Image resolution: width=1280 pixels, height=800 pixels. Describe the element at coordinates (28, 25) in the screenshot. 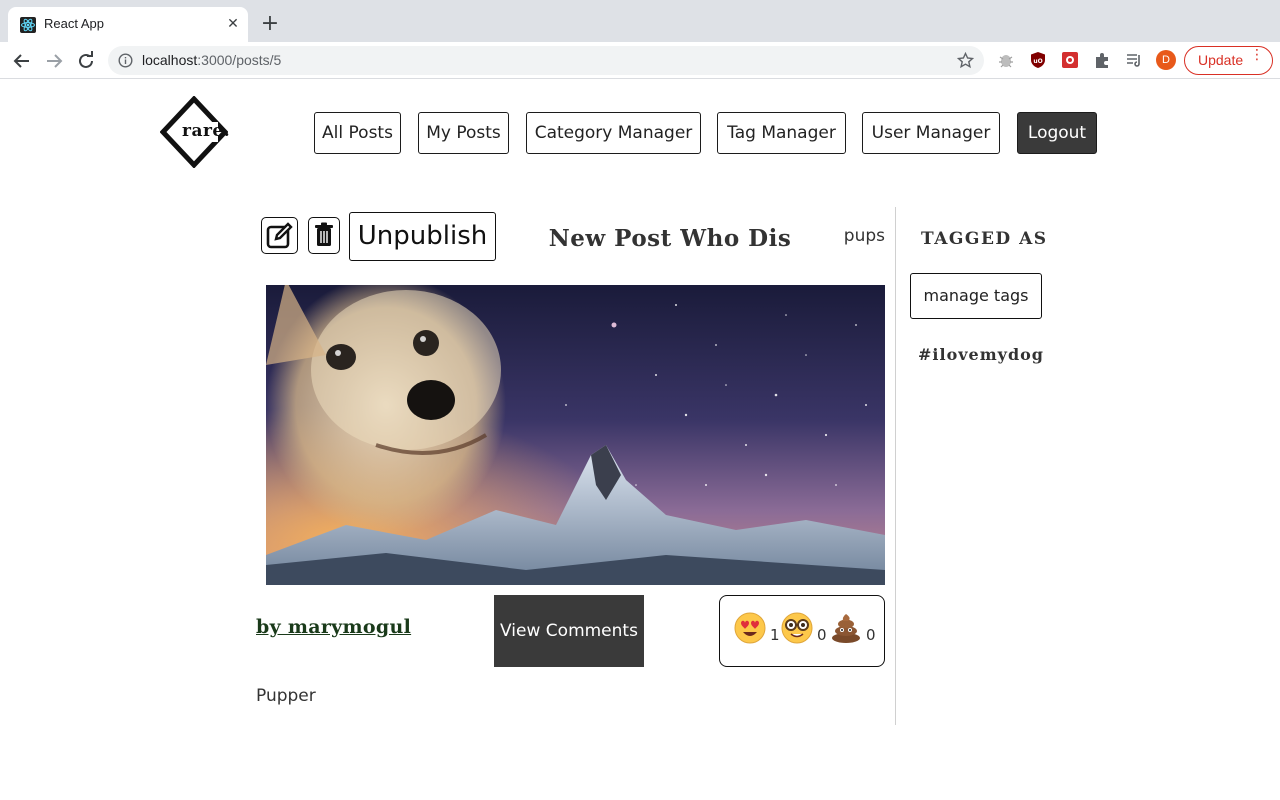

I see `react-favicon-icon` at that location.